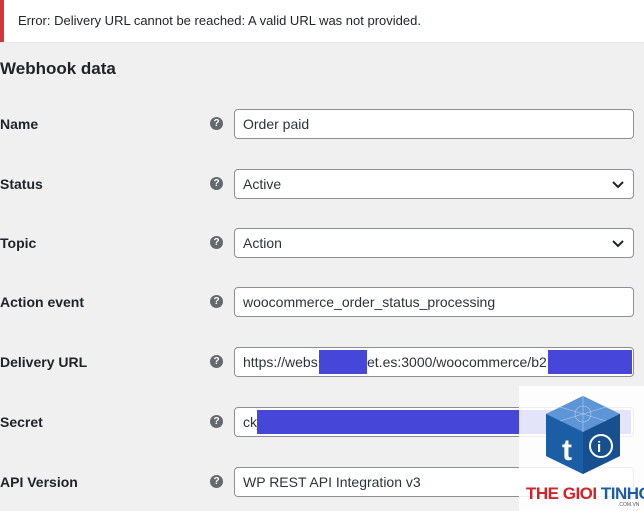  What do you see at coordinates (18, 243) in the screenshot?
I see `topic-label: Topic` at bounding box center [18, 243].